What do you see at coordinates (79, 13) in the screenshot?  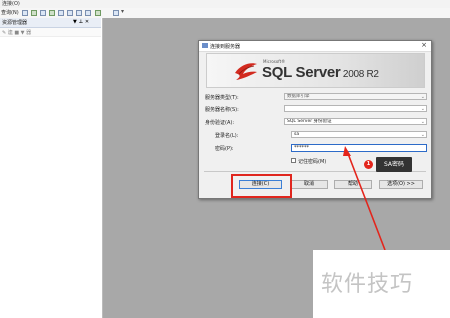 I see `save-icon` at bounding box center [79, 13].